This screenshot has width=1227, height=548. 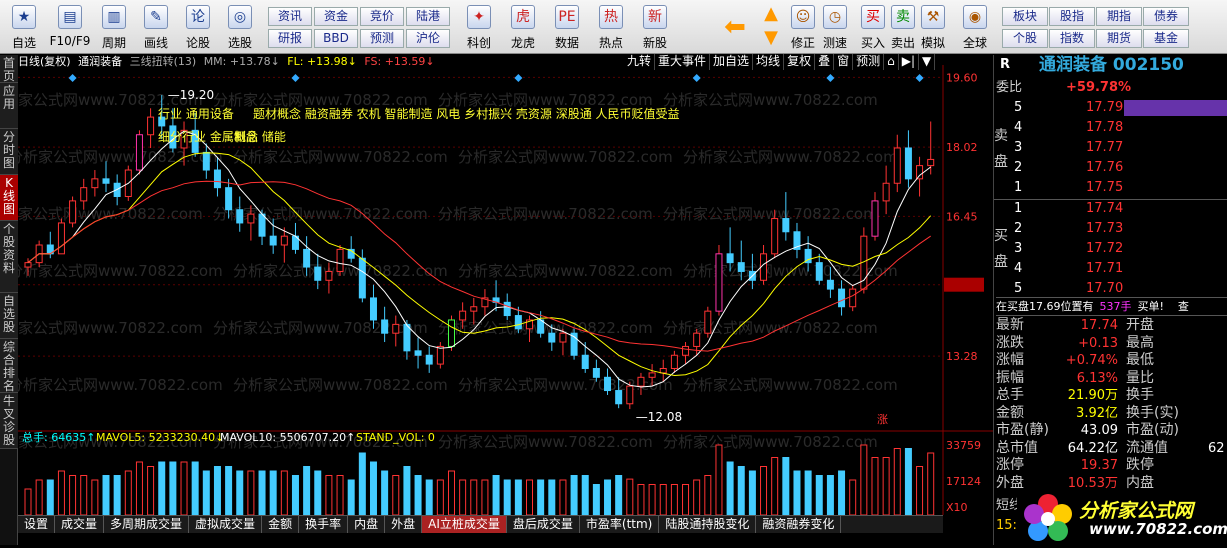 What do you see at coordinates (903, 27) in the screenshot?
I see `toolbar-button3-3: 卖卖出` at bounding box center [903, 27].